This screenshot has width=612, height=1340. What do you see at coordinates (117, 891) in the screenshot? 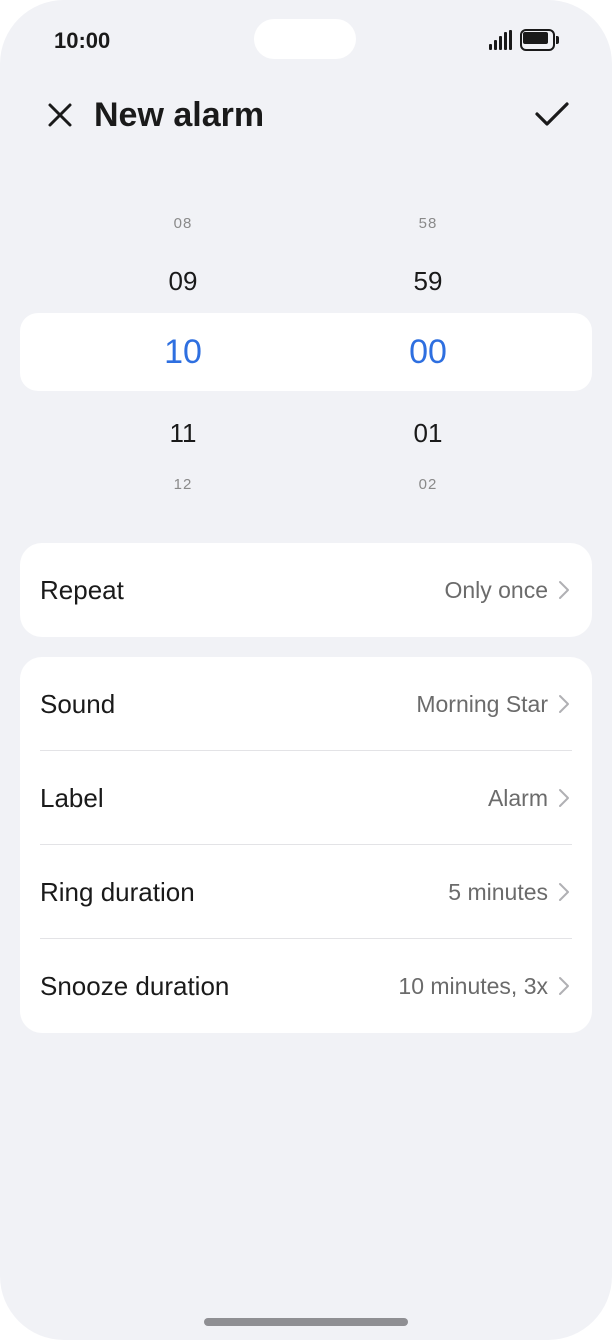
I see `ring-duration-label: Ring duration` at bounding box center [117, 891].